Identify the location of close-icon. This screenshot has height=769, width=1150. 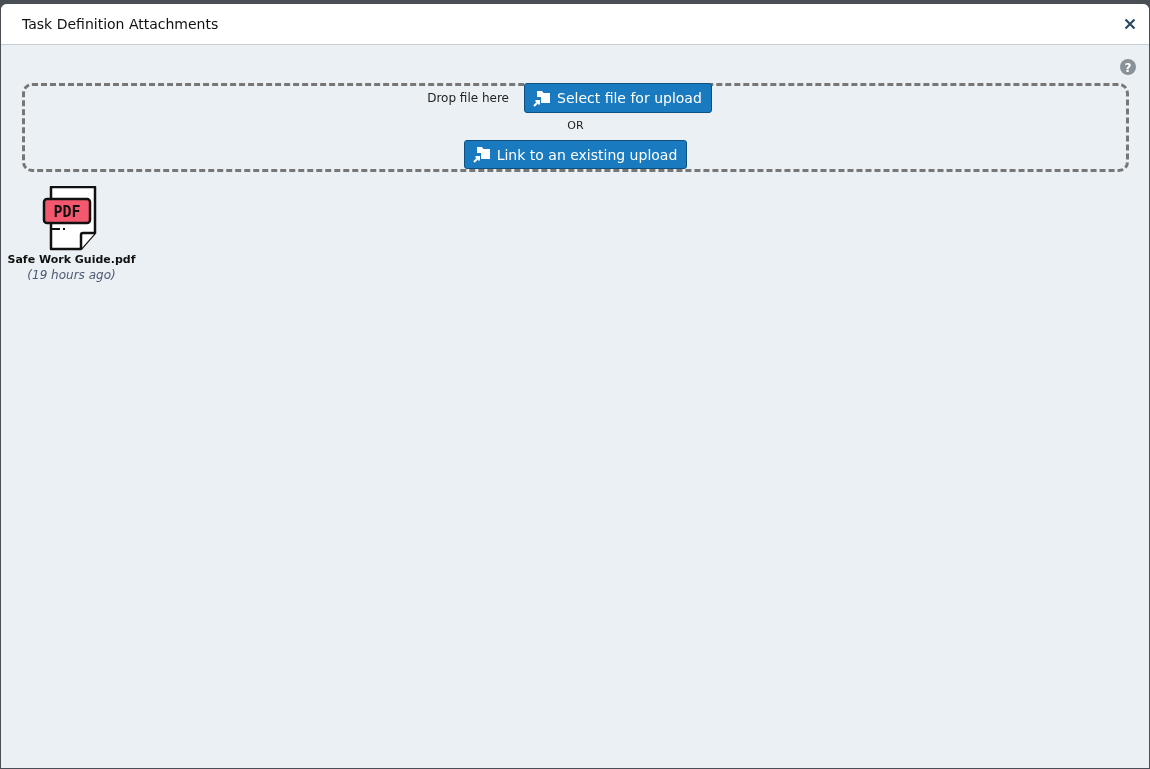
(1130, 24).